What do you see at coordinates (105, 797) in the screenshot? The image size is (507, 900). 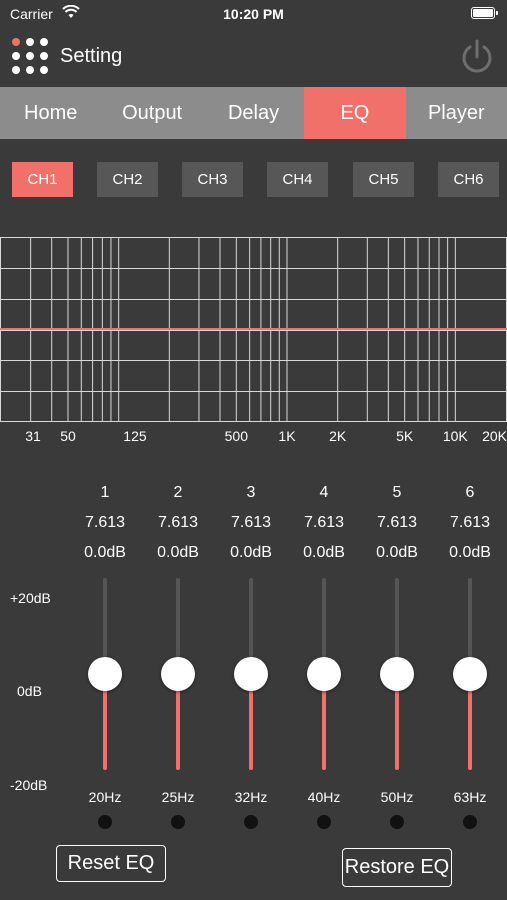 I see `band-frequency: 20Hz` at bounding box center [105, 797].